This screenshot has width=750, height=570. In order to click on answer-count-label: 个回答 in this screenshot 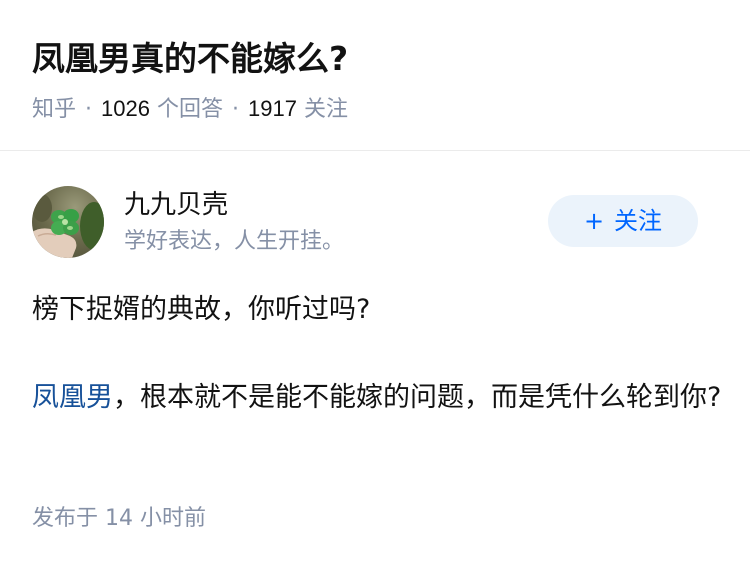, I will do `click(189, 109)`.